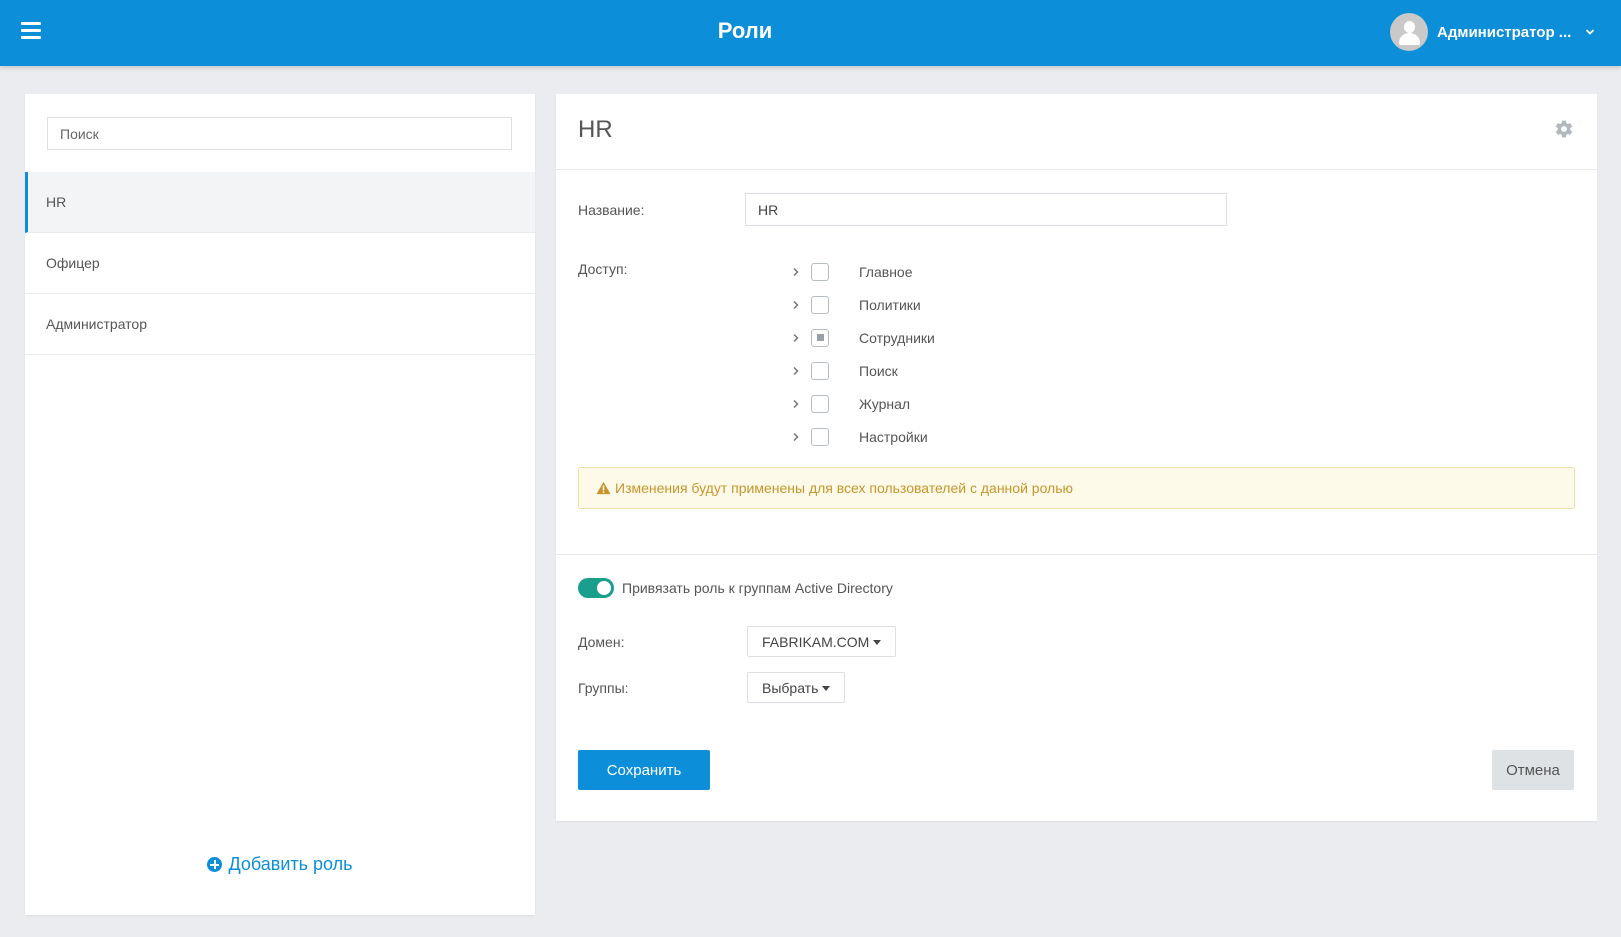 Image resolution: width=1621 pixels, height=937 pixels. I want to click on cancel-button: Отмена, so click(1533, 770).